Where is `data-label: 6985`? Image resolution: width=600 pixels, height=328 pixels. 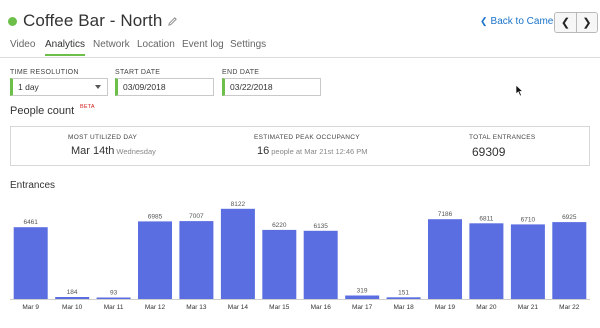
data-label: 6985 is located at coordinates (155, 216).